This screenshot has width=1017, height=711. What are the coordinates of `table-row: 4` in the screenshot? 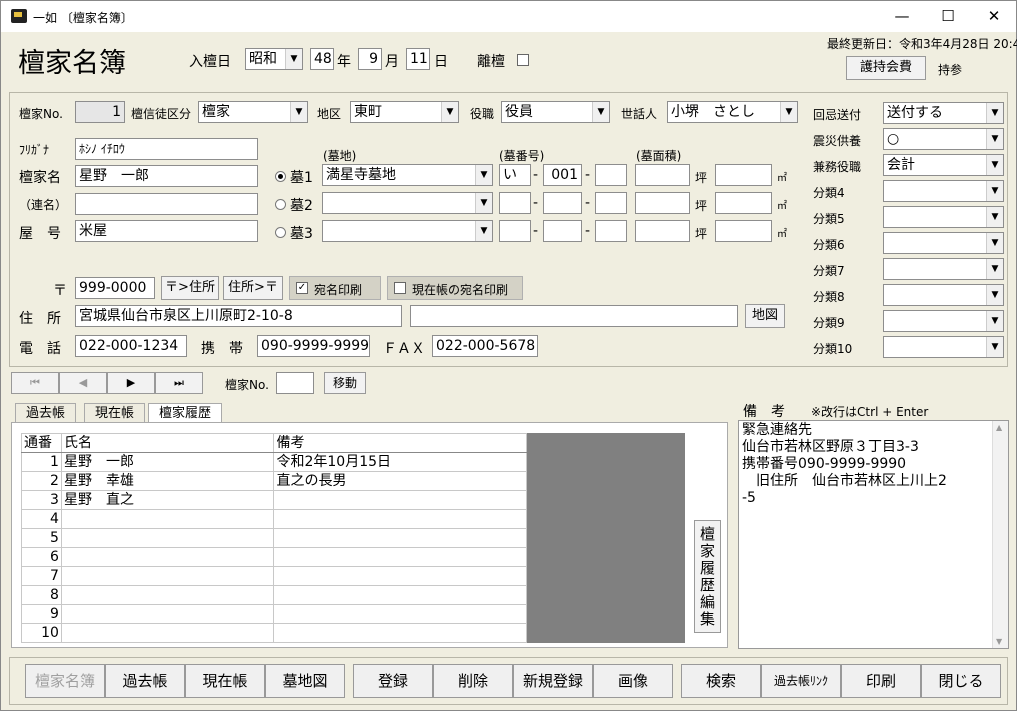 It's located at (274, 519).